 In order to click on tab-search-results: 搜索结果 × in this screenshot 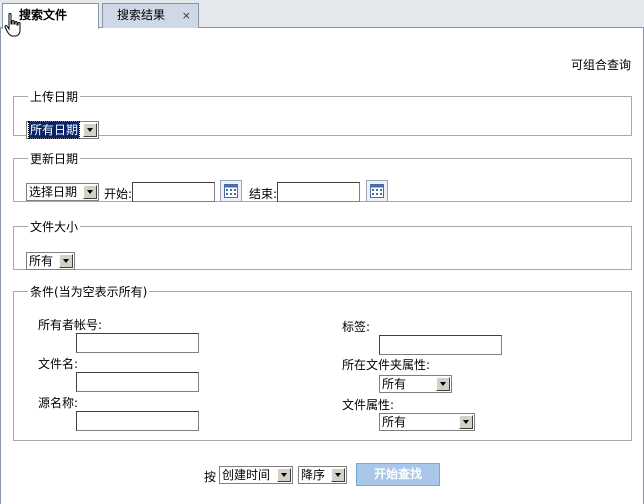, I will do `click(150, 15)`.